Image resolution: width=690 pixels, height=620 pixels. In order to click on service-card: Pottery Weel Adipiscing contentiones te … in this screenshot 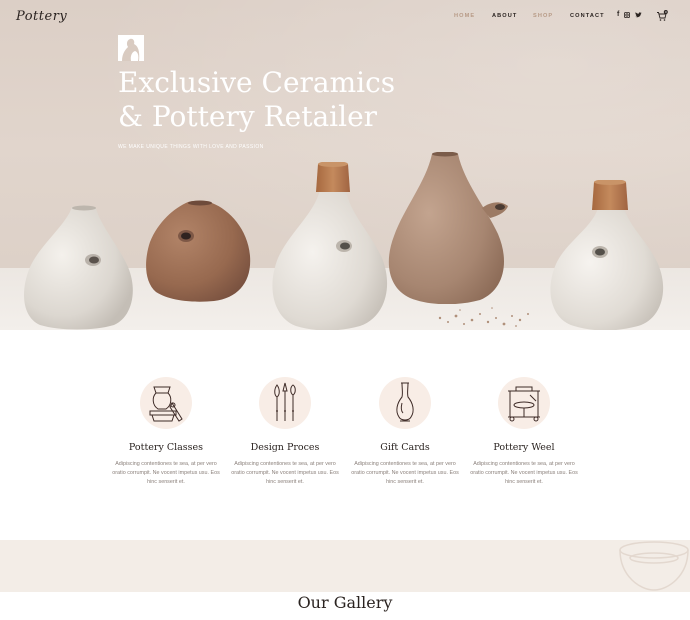, I will do `click(524, 432)`.